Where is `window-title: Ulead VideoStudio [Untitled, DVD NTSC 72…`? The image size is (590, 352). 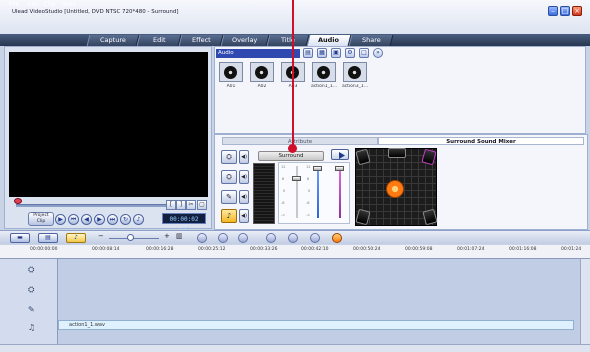
window-title: Ulead VideoStudio [Untitled, DVD NTSC 72… is located at coordinates (95, 12).